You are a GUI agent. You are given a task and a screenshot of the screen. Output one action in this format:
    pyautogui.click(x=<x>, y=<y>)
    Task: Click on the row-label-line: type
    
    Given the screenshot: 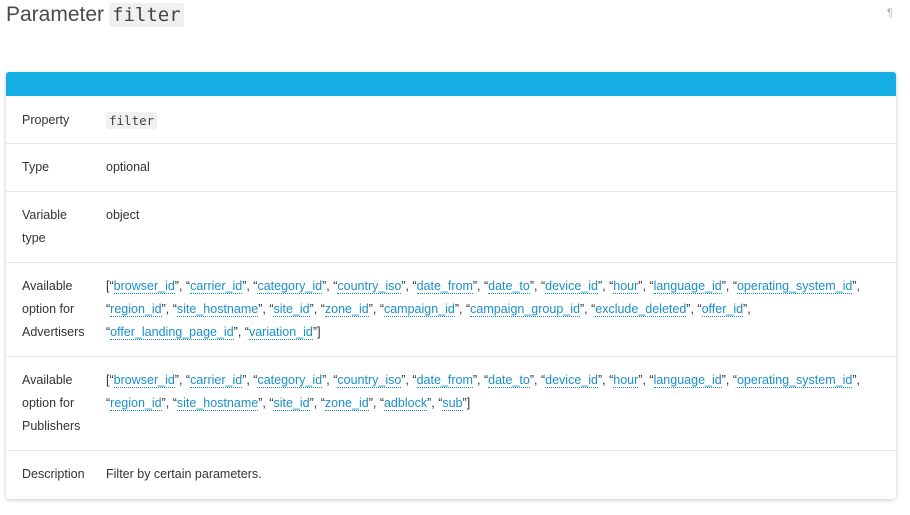 What is the action you would take?
    pyautogui.click(x=34, y=238)
    